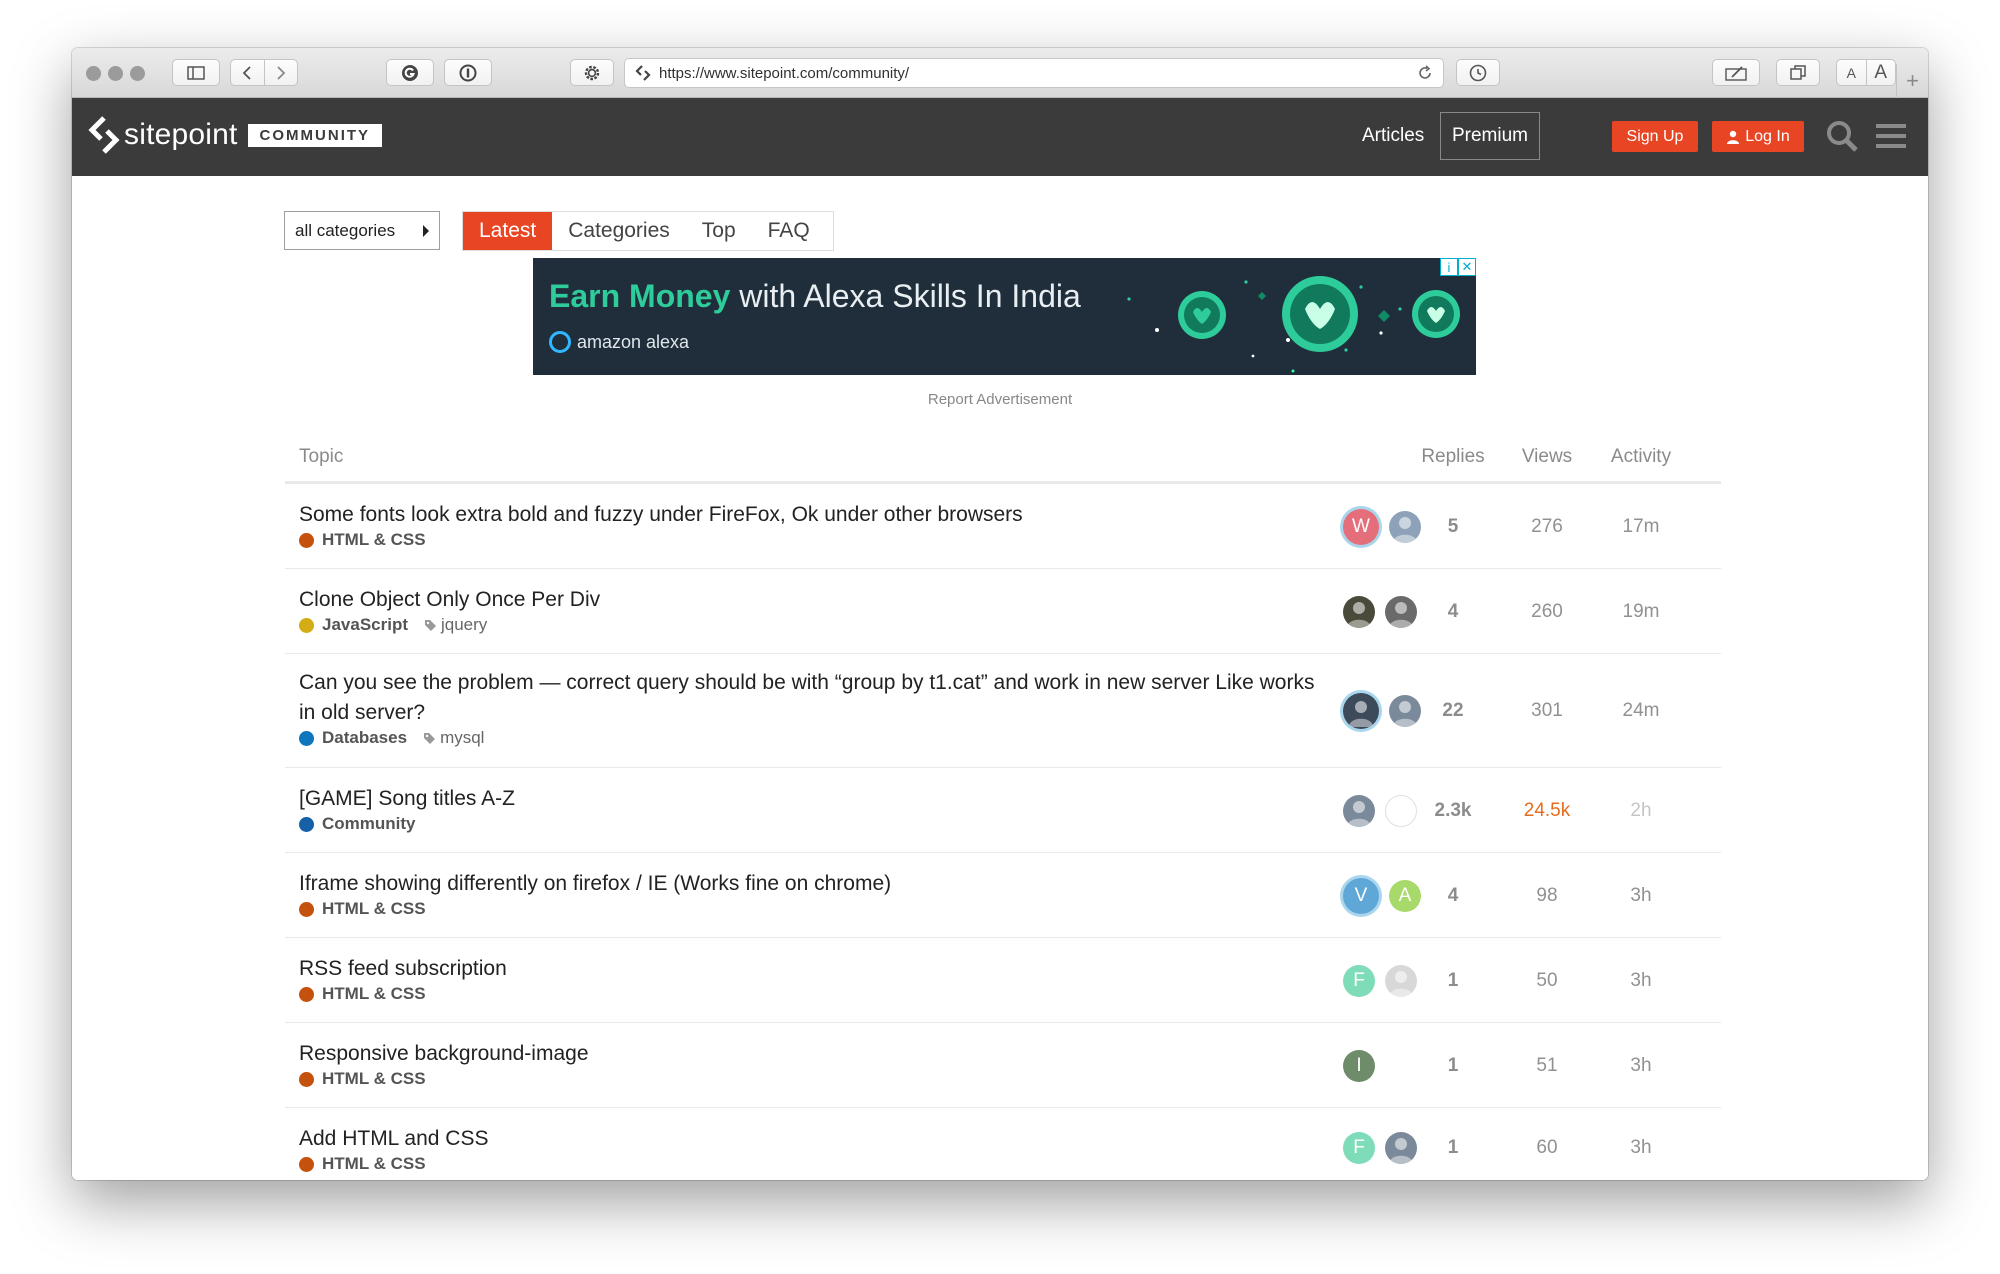 Image resolution: width=2000 pixels, height=1274 pixels. Describe the element at coordinates (1912, 81) in the screenshot. I see `new-tab-button: +` at that location.